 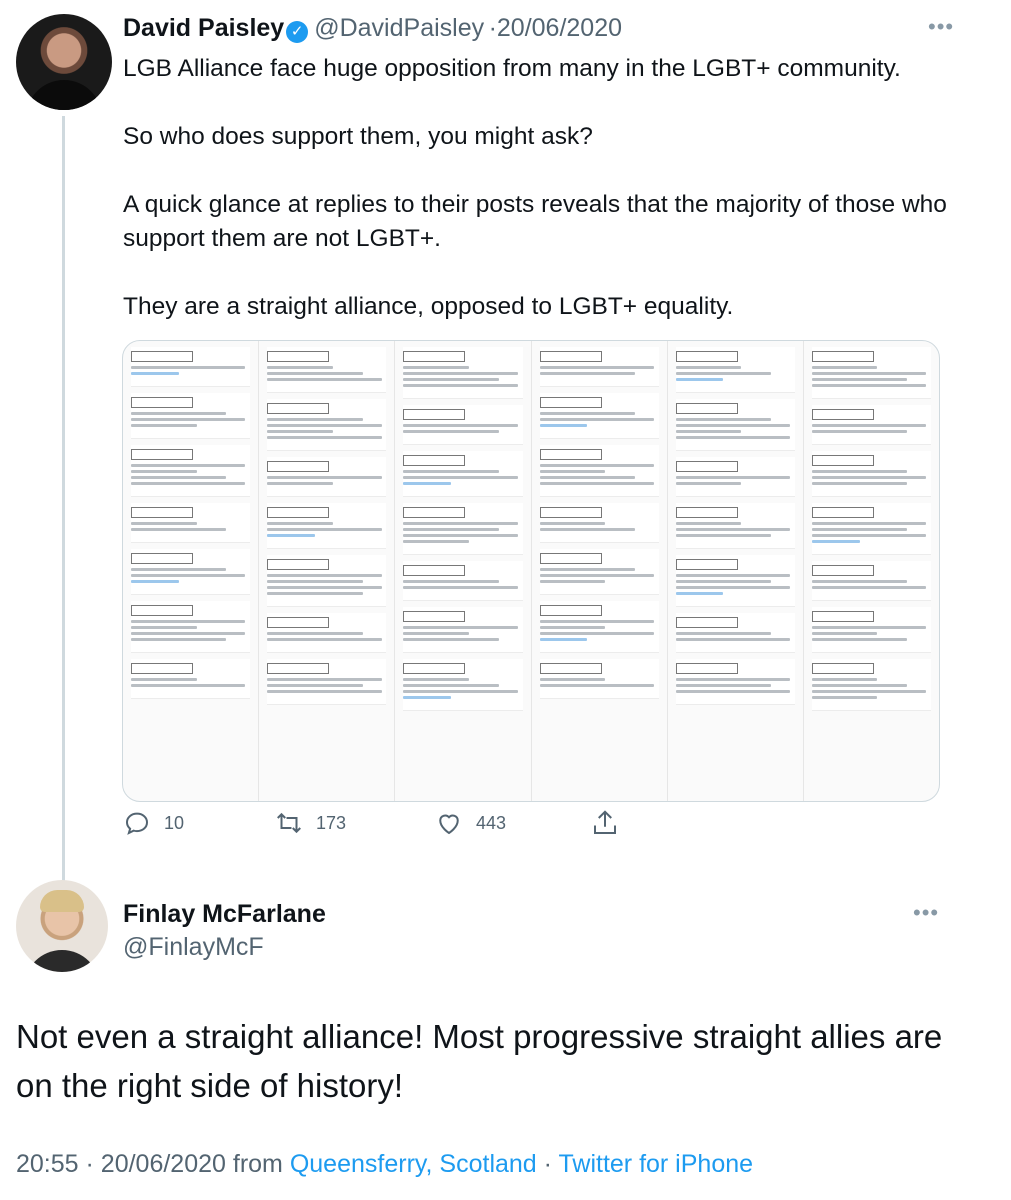 What do you see at coordinates (289, 823) in the screenshot?
I see `retweet-icon` at bounding box center [289, 823].